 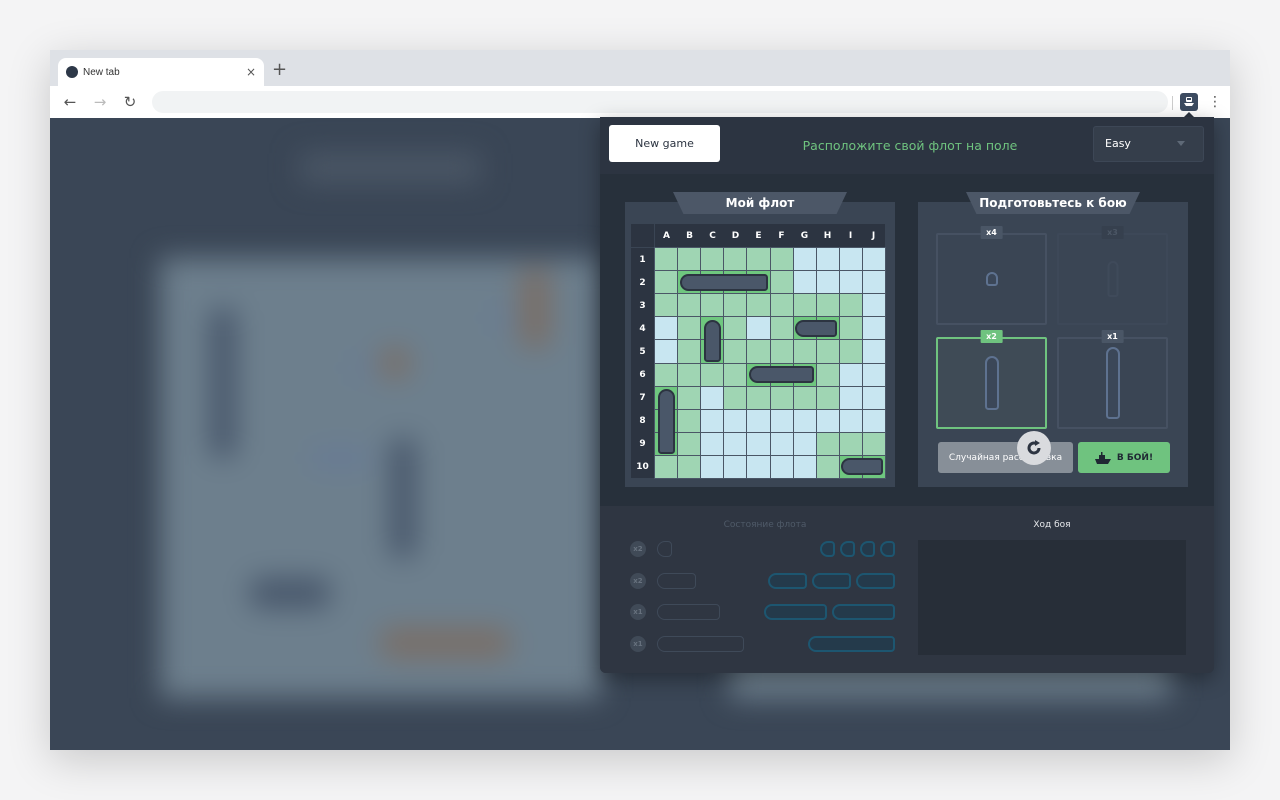 What do you see at coordinates (781, 374) in the screenshot?
I see `board-cell-f6` at bounding box center [781, 374].